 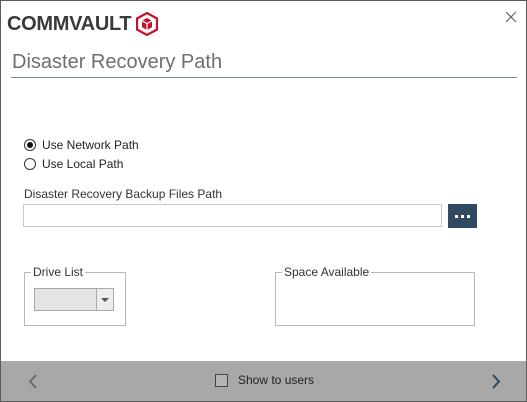 What do you see at coordinates (33, 381) in the screenshot?
I see `chevron-left-icon` at bounding box center [33, 381].